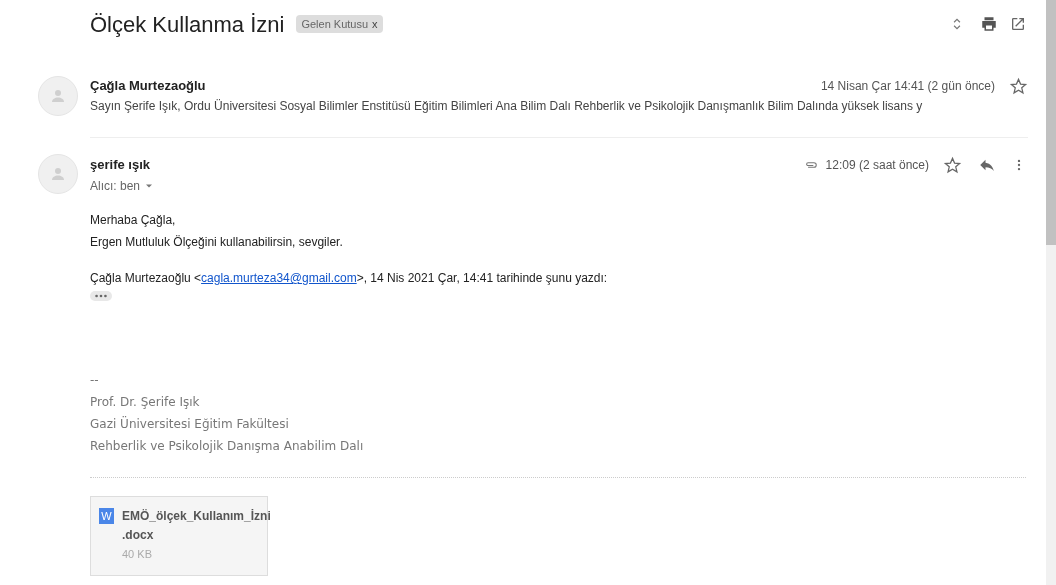  I want to click on signature-text: Gazi Üniversitesi Eğitim Fakültesi, so click(190, 424).